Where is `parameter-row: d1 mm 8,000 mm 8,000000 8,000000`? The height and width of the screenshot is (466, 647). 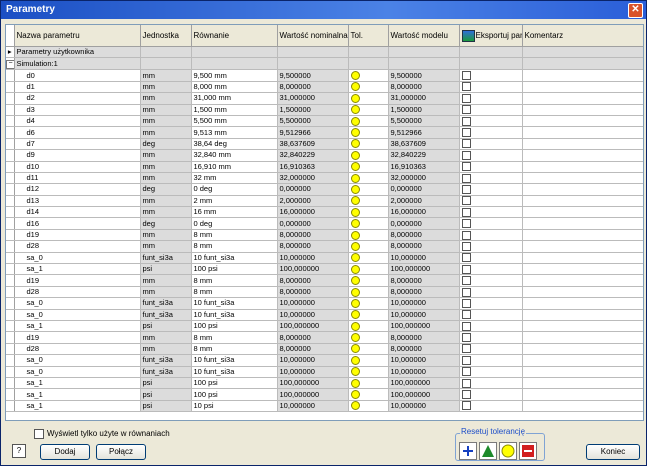
parameter-row: d1 mm 8,000 mm 8,000000 8,000000 is located at coordinates (324, 87).